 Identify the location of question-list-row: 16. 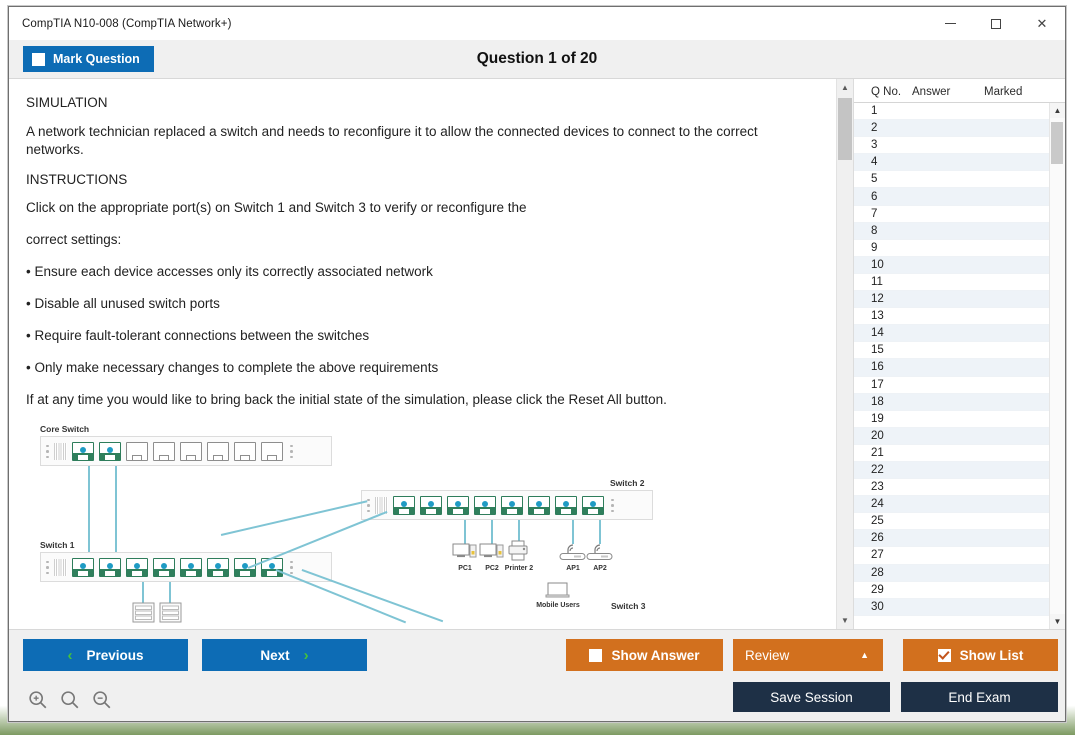
(951, 368).